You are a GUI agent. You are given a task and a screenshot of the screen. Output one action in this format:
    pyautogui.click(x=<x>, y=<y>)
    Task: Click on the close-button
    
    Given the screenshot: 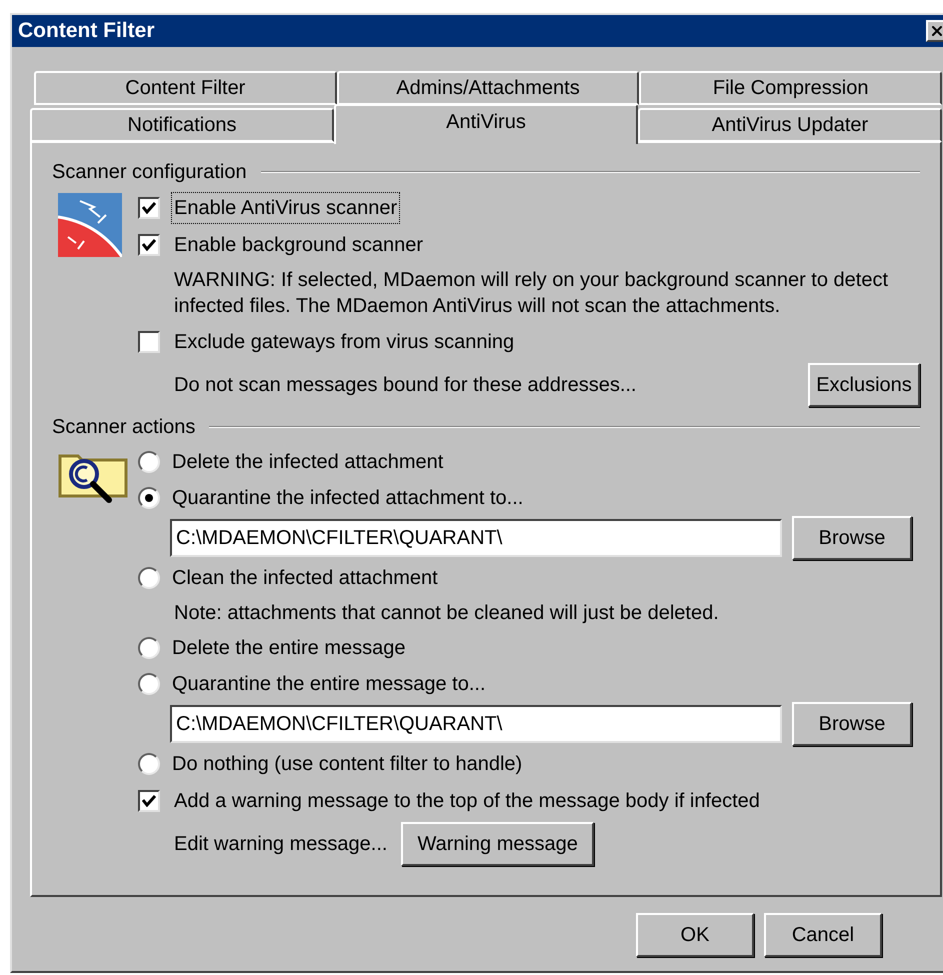 What is the action you would take?
    pyautogui.click(x=934, y=31)
    